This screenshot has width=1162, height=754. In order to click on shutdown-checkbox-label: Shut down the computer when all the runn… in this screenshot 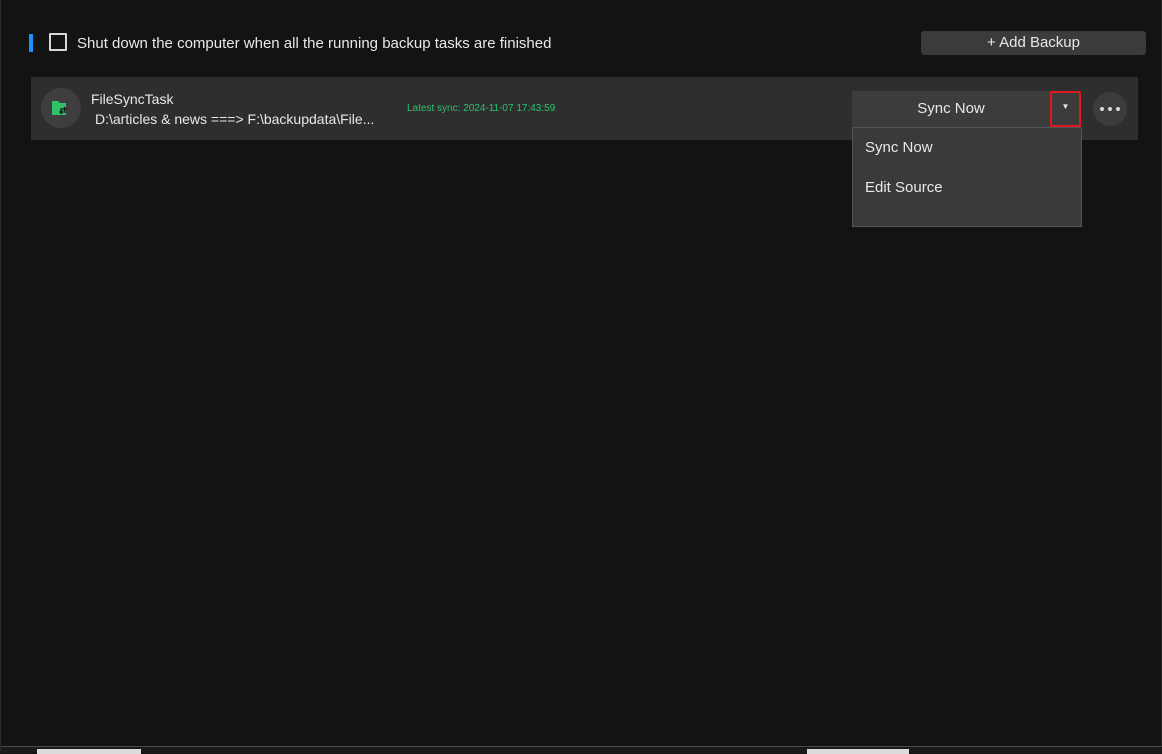, I will do `click(314, 44)`.